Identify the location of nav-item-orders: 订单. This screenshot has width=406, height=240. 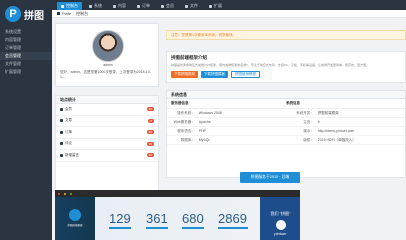
(143, 6).